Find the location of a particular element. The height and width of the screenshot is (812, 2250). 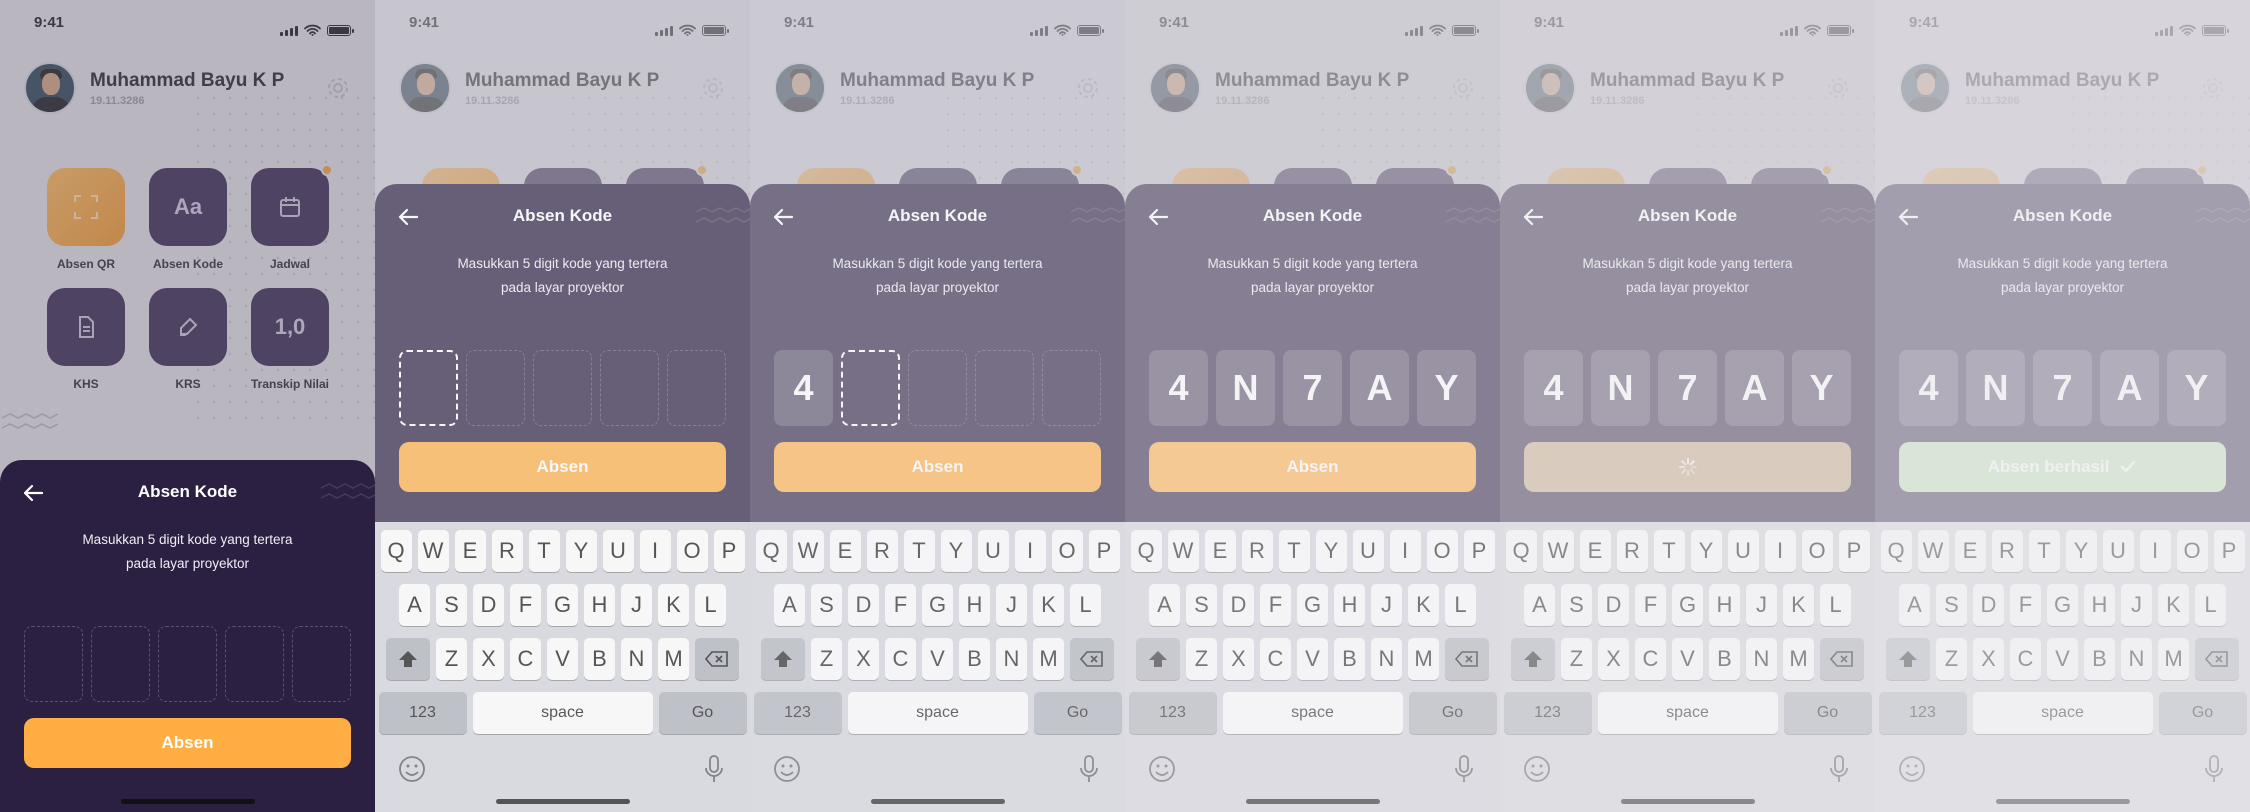

code-input-box-3: 7 is located at coordinates (2062, 388).